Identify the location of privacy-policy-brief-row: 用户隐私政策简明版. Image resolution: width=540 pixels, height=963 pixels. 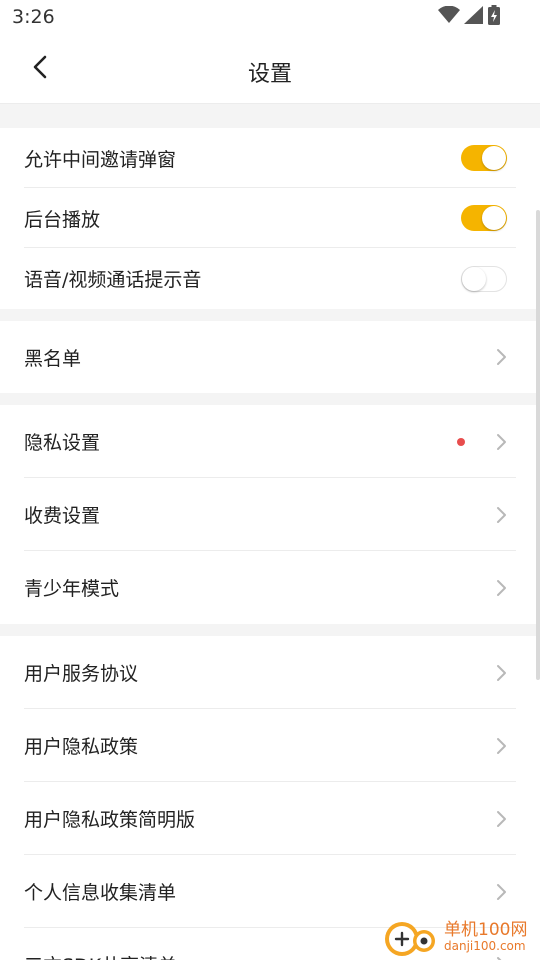
(270, 818).